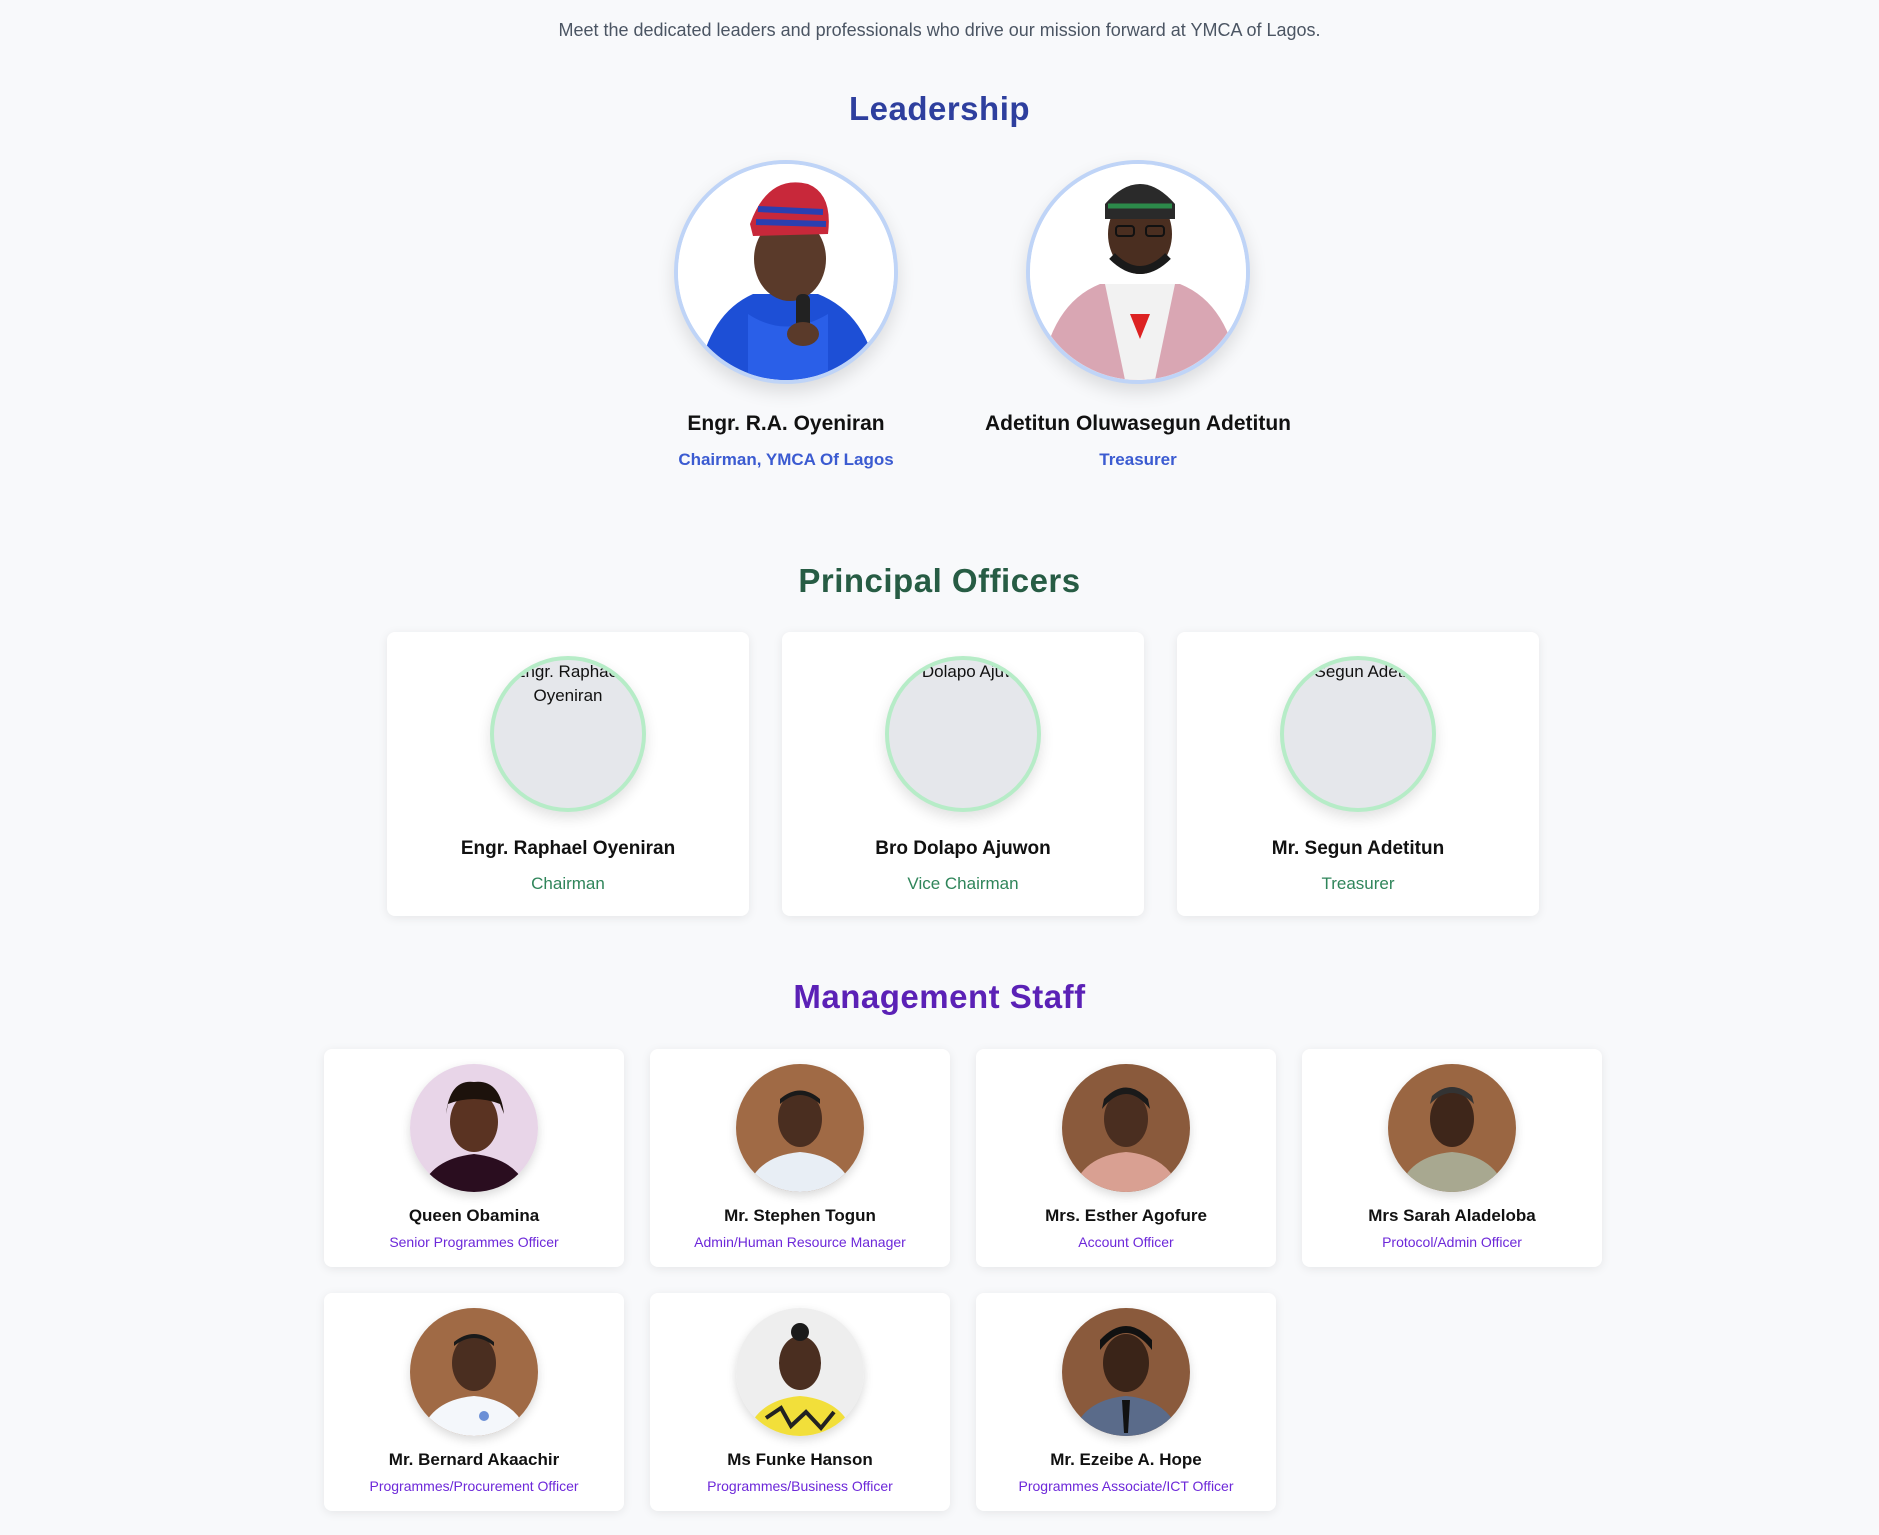  I want to click on leader-name: Adetitun Oluwasegun Adetitun, so click(1138, 423).